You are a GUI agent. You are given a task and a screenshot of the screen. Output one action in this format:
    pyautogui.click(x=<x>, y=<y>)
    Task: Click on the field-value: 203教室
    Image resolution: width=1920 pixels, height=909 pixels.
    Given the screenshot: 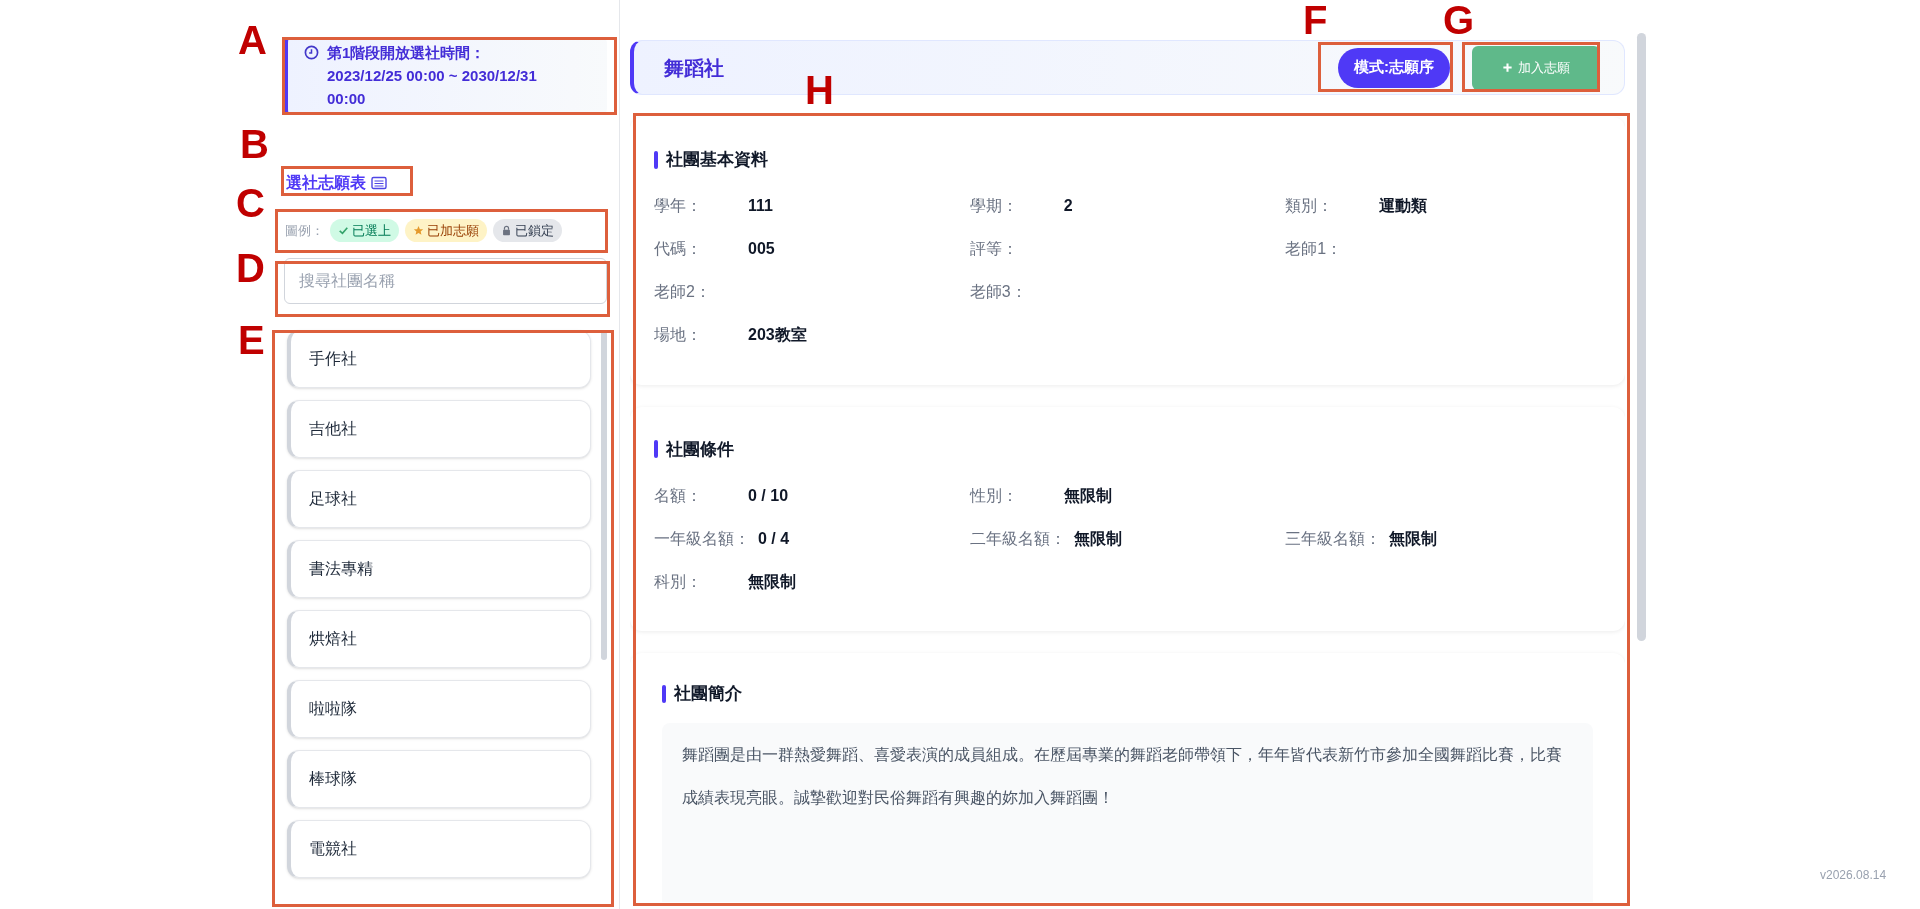 What is the action you would take?
    pyautogui.click(x=777, y=335)
    